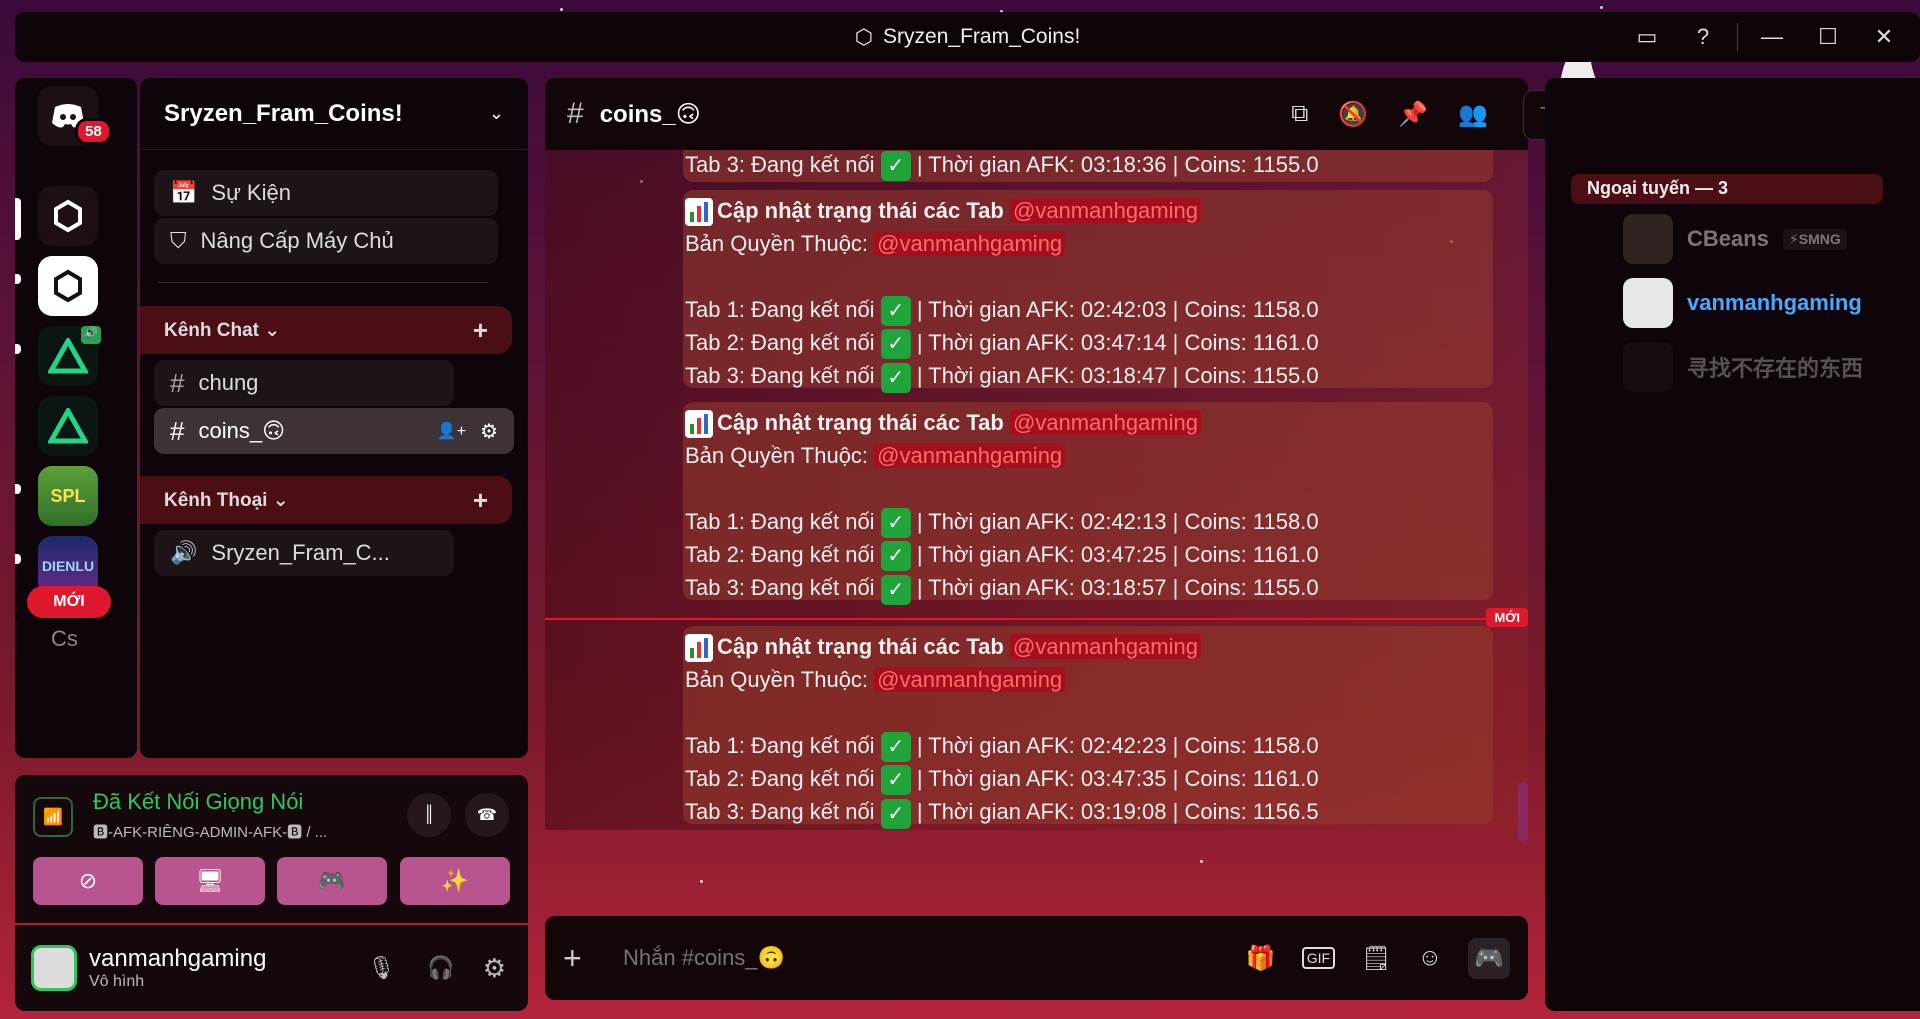 The width and height of the screenshot is (1920, 1019). I want to click on server-icon-sryzen-dark, so click(68, 216).